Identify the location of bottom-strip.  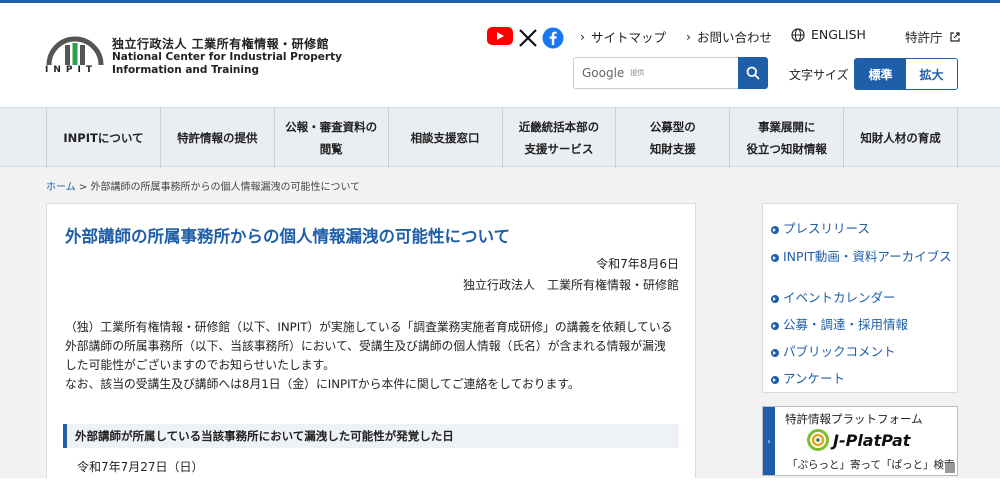
(500, 481).